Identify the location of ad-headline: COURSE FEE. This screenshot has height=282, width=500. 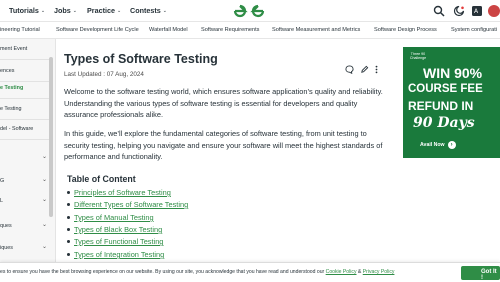
(445, 89).